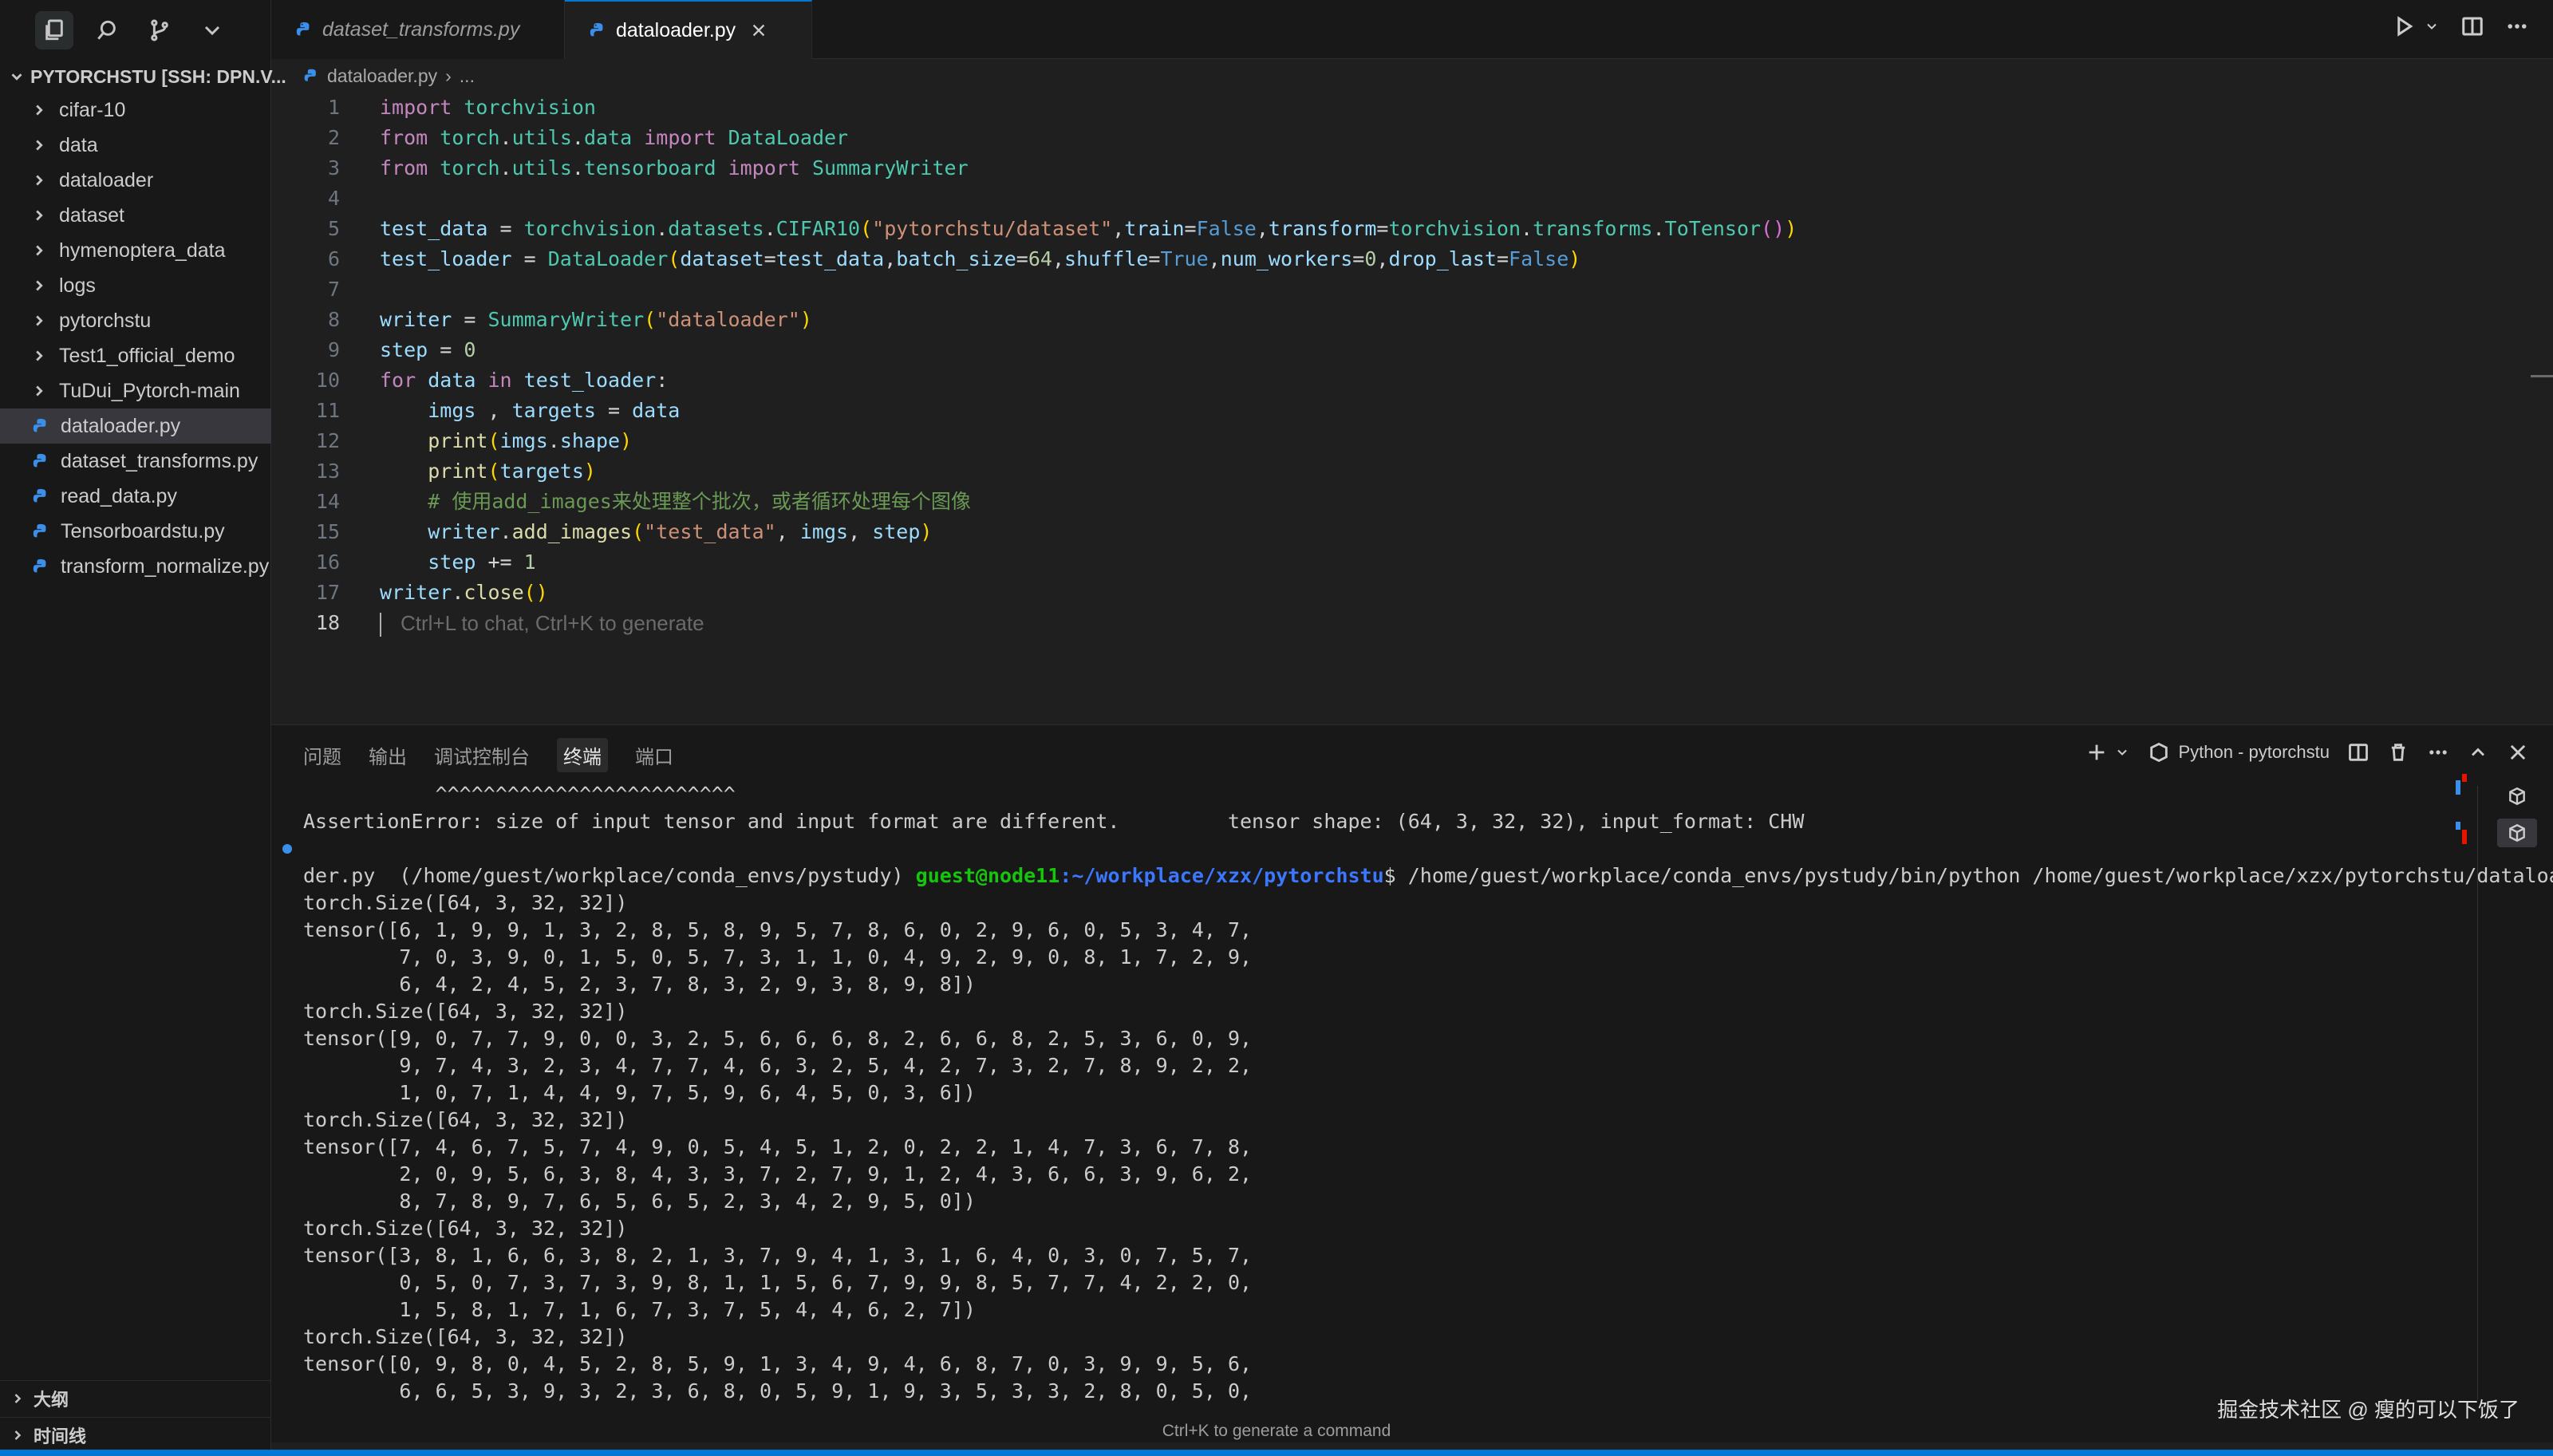 The height and width of the screenshot is (1456, 2553). What do you see at coordinates (688, 29) in the screenshot?
I see `tab-dataloader: dataloader.py` at bounding box center [688, 29].